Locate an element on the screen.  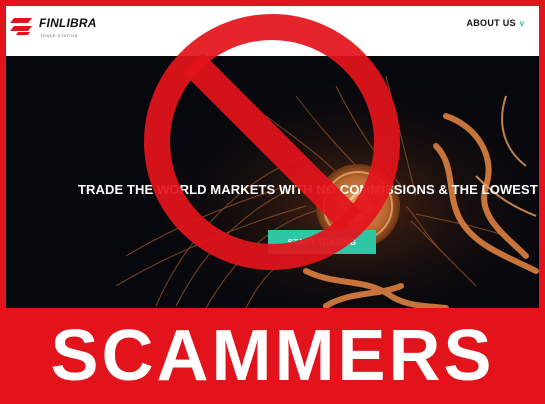
about-us-label: ABOUT US is located at coordinates (491, 23).